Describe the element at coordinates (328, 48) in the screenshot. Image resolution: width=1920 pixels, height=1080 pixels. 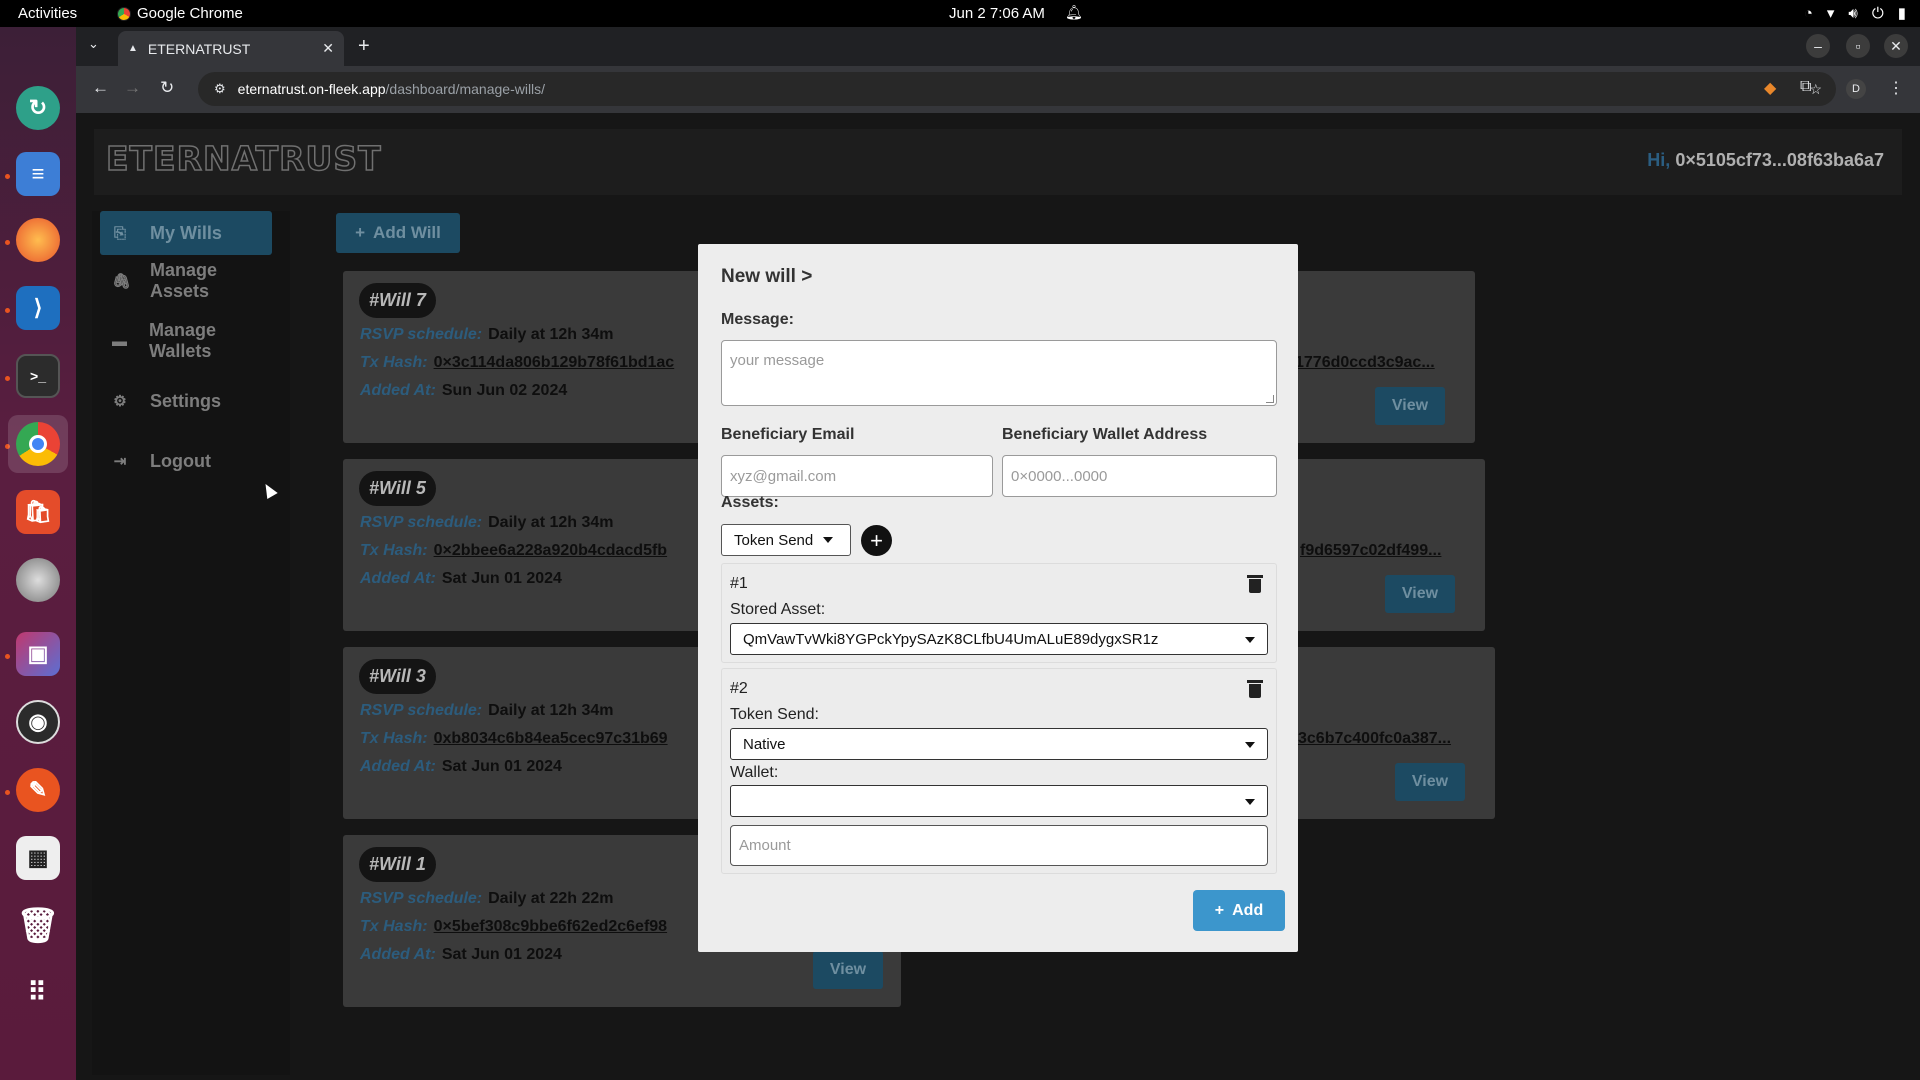
I see `tab-close-icon: ✕` at that location.